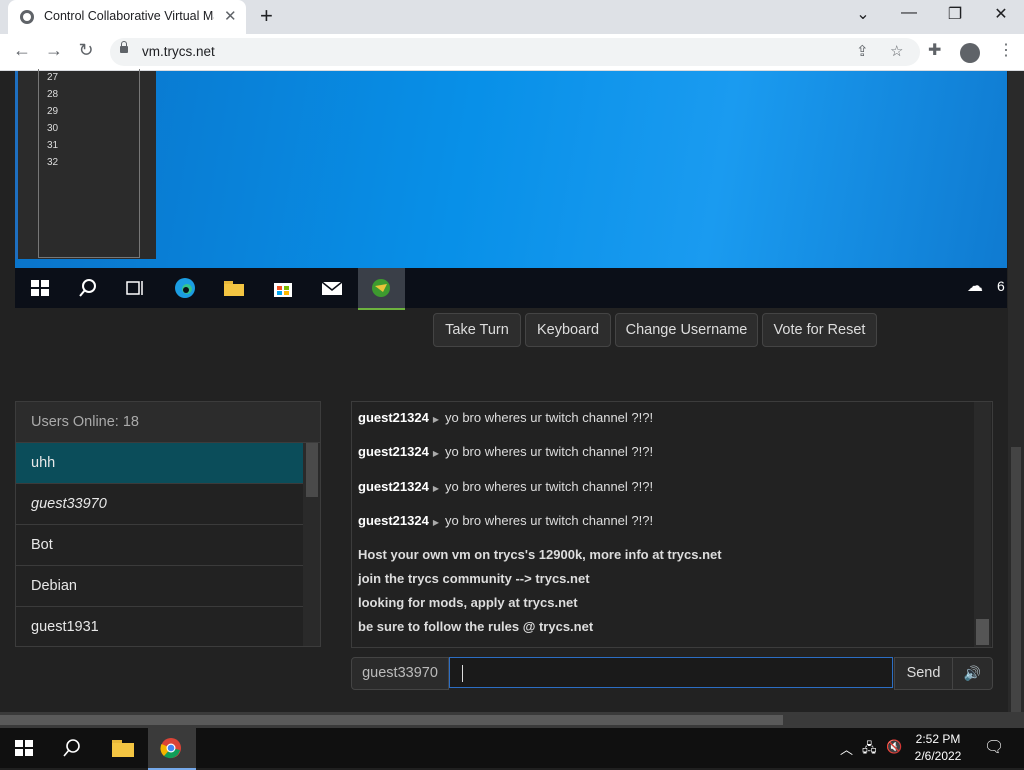 Image resolution: width=1024 pixels, height=770 pixels. Describe the element at coordinates (185, 288) in the screenshot. I see `edge-icon` at that location.